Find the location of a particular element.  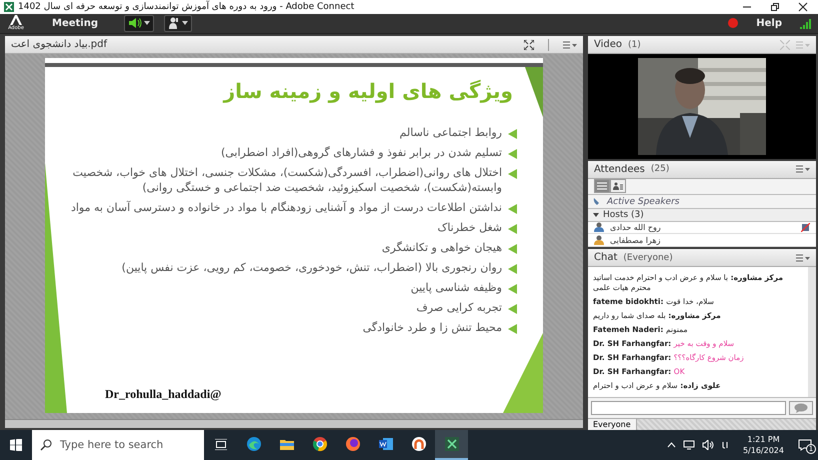

record-icon is located at coordinates (733, 23).